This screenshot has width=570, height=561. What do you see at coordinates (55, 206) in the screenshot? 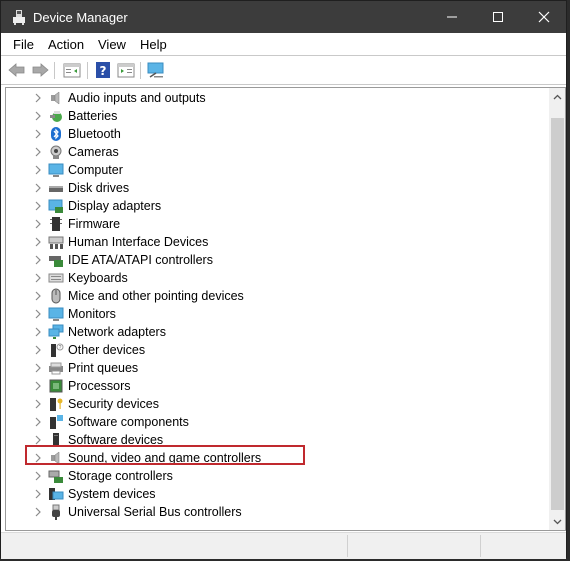
I see `display-adapter-icon` at bounding box center [55, 206].